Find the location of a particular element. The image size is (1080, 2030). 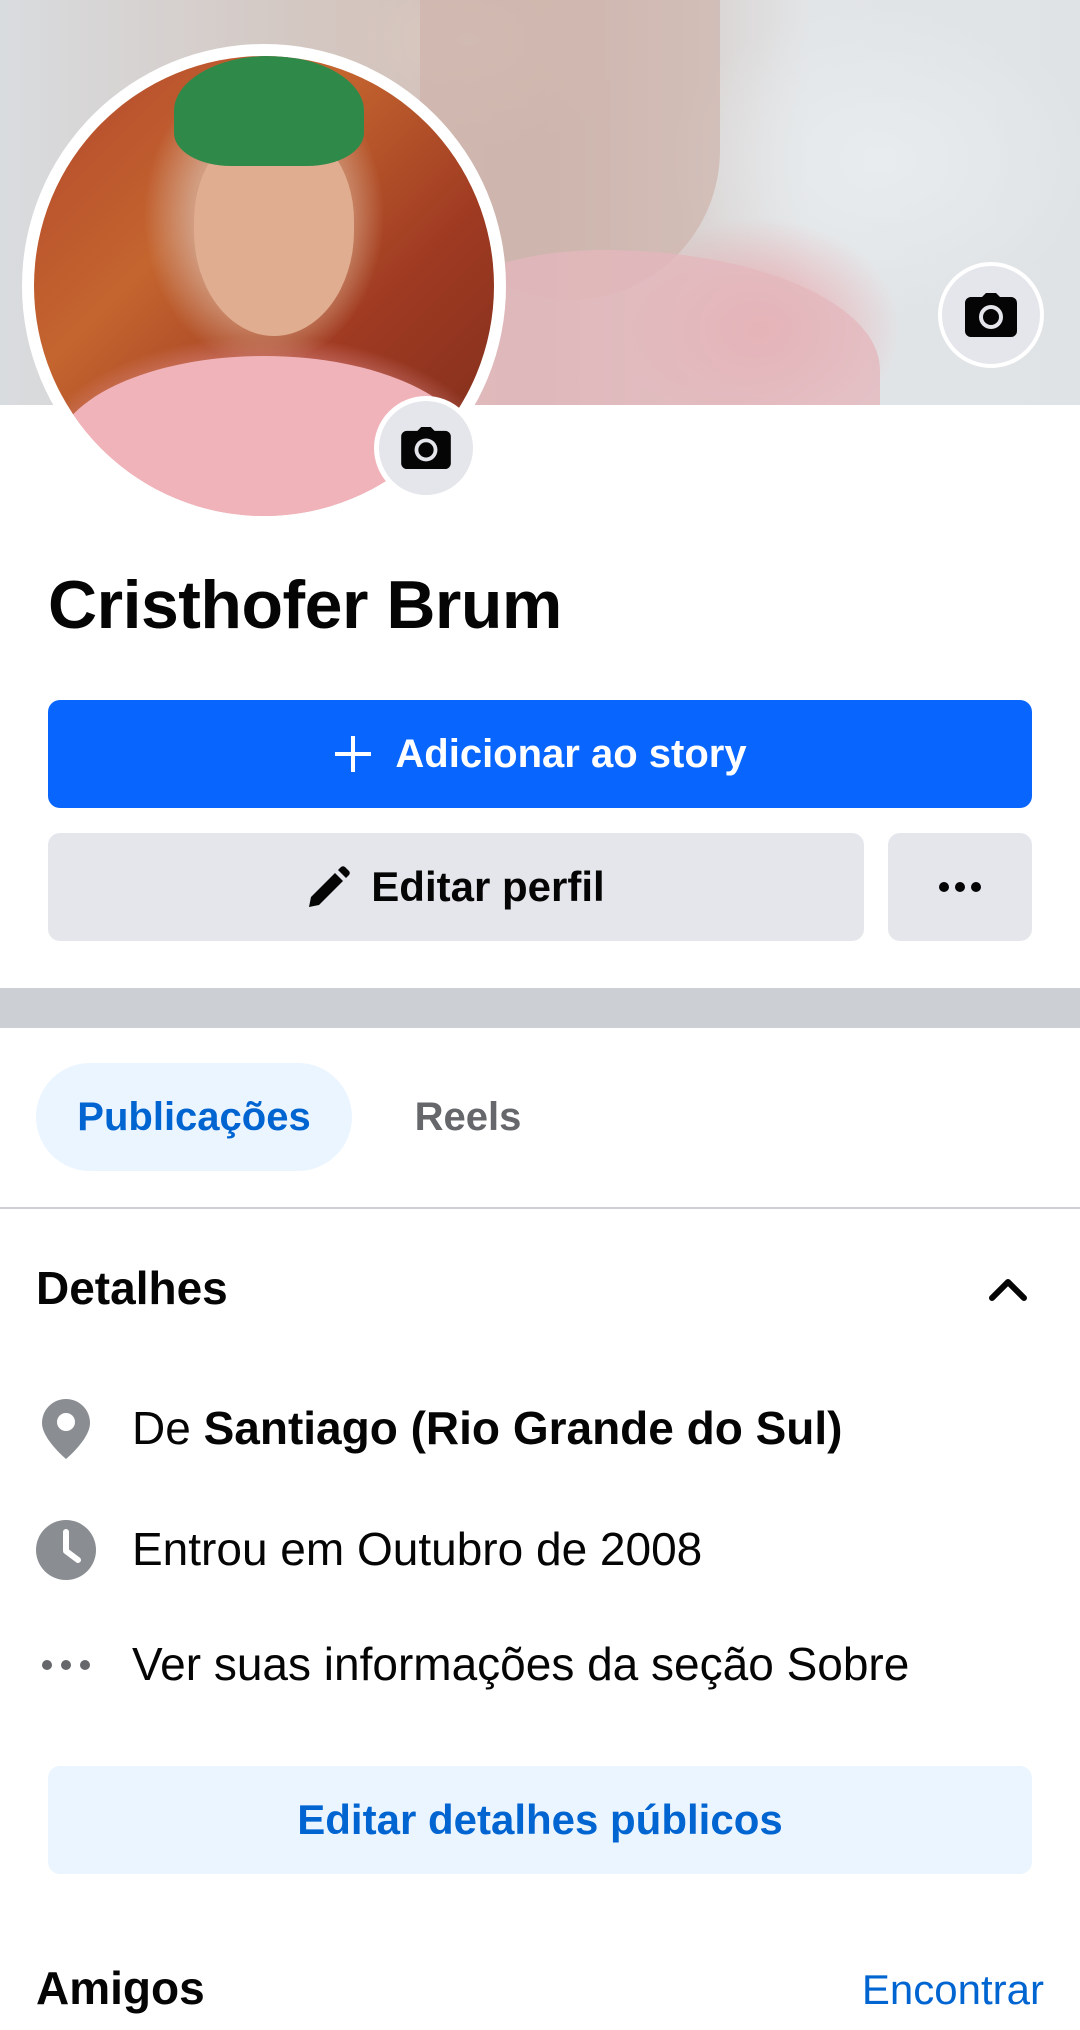

add-story-button: Adicionar ao story is located at coordinates (540, 754).